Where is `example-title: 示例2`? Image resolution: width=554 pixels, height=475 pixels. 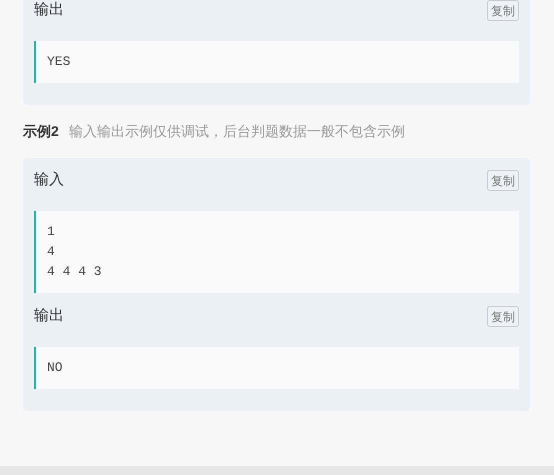
example-title: 示例2 is located at coordinates (41, 131).